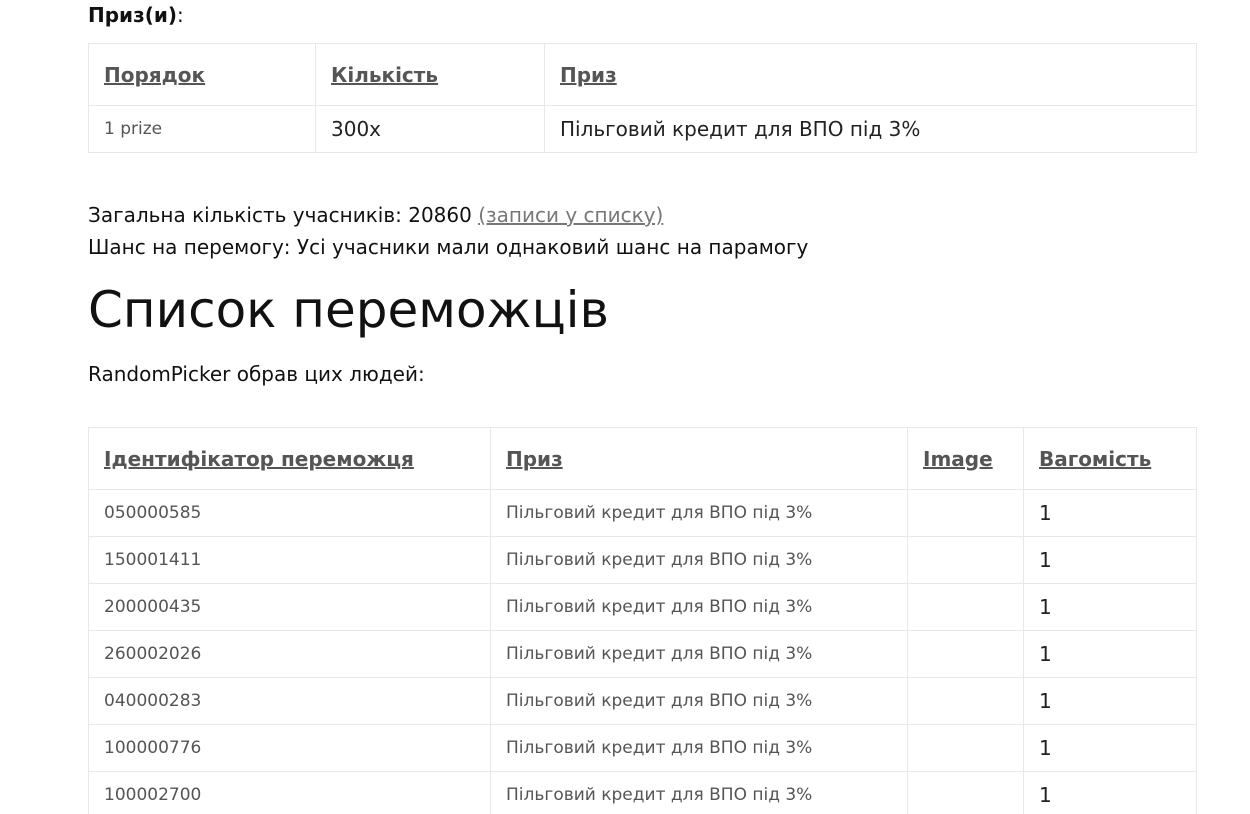 This screenshot has height=814, width=1250. Describe the element at coordinates (289, 560) in the screenshot. I see `winner-id-cell: 150001411` at that location.